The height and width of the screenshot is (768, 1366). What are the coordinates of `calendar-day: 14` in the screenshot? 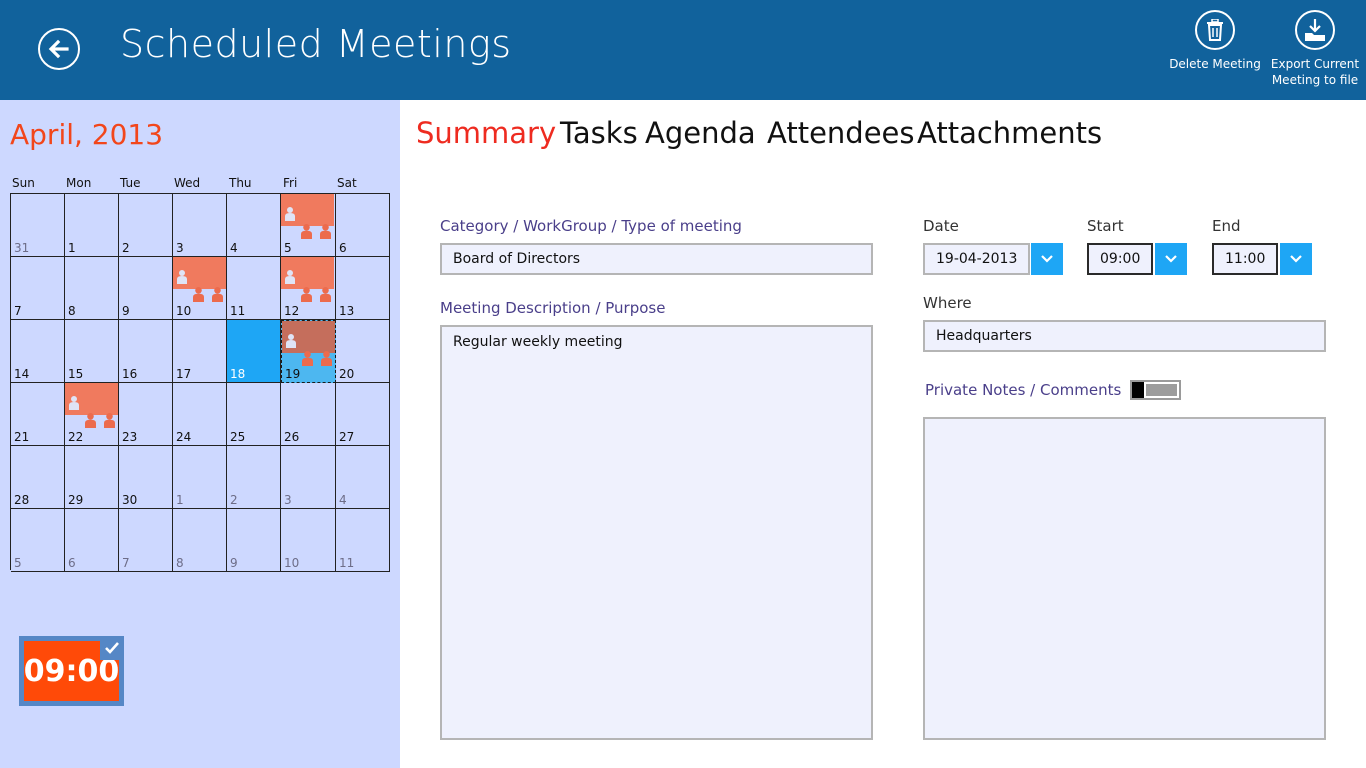 It's located at (38, 351).